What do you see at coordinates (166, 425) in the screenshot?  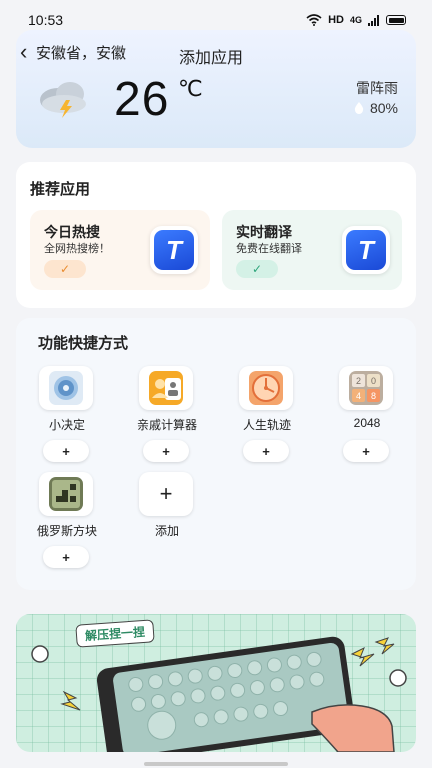 I see `shortcut-label: 亲戚计算器` at bounding box center [166, 425].